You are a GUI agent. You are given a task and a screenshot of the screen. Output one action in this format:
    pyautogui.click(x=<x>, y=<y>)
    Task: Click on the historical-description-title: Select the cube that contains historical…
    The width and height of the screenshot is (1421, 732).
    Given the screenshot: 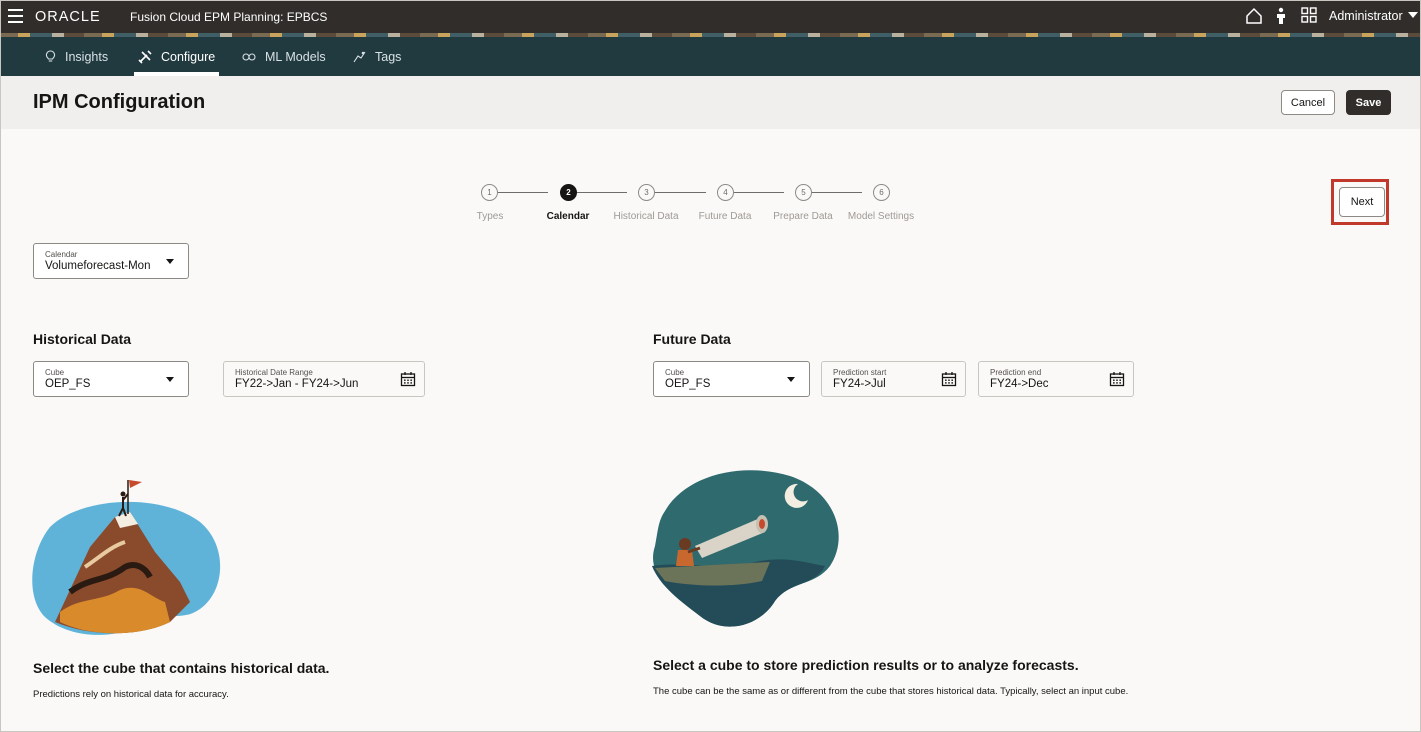 What is the action you would take?
    pyautogui.click(x=181, y=668)
    